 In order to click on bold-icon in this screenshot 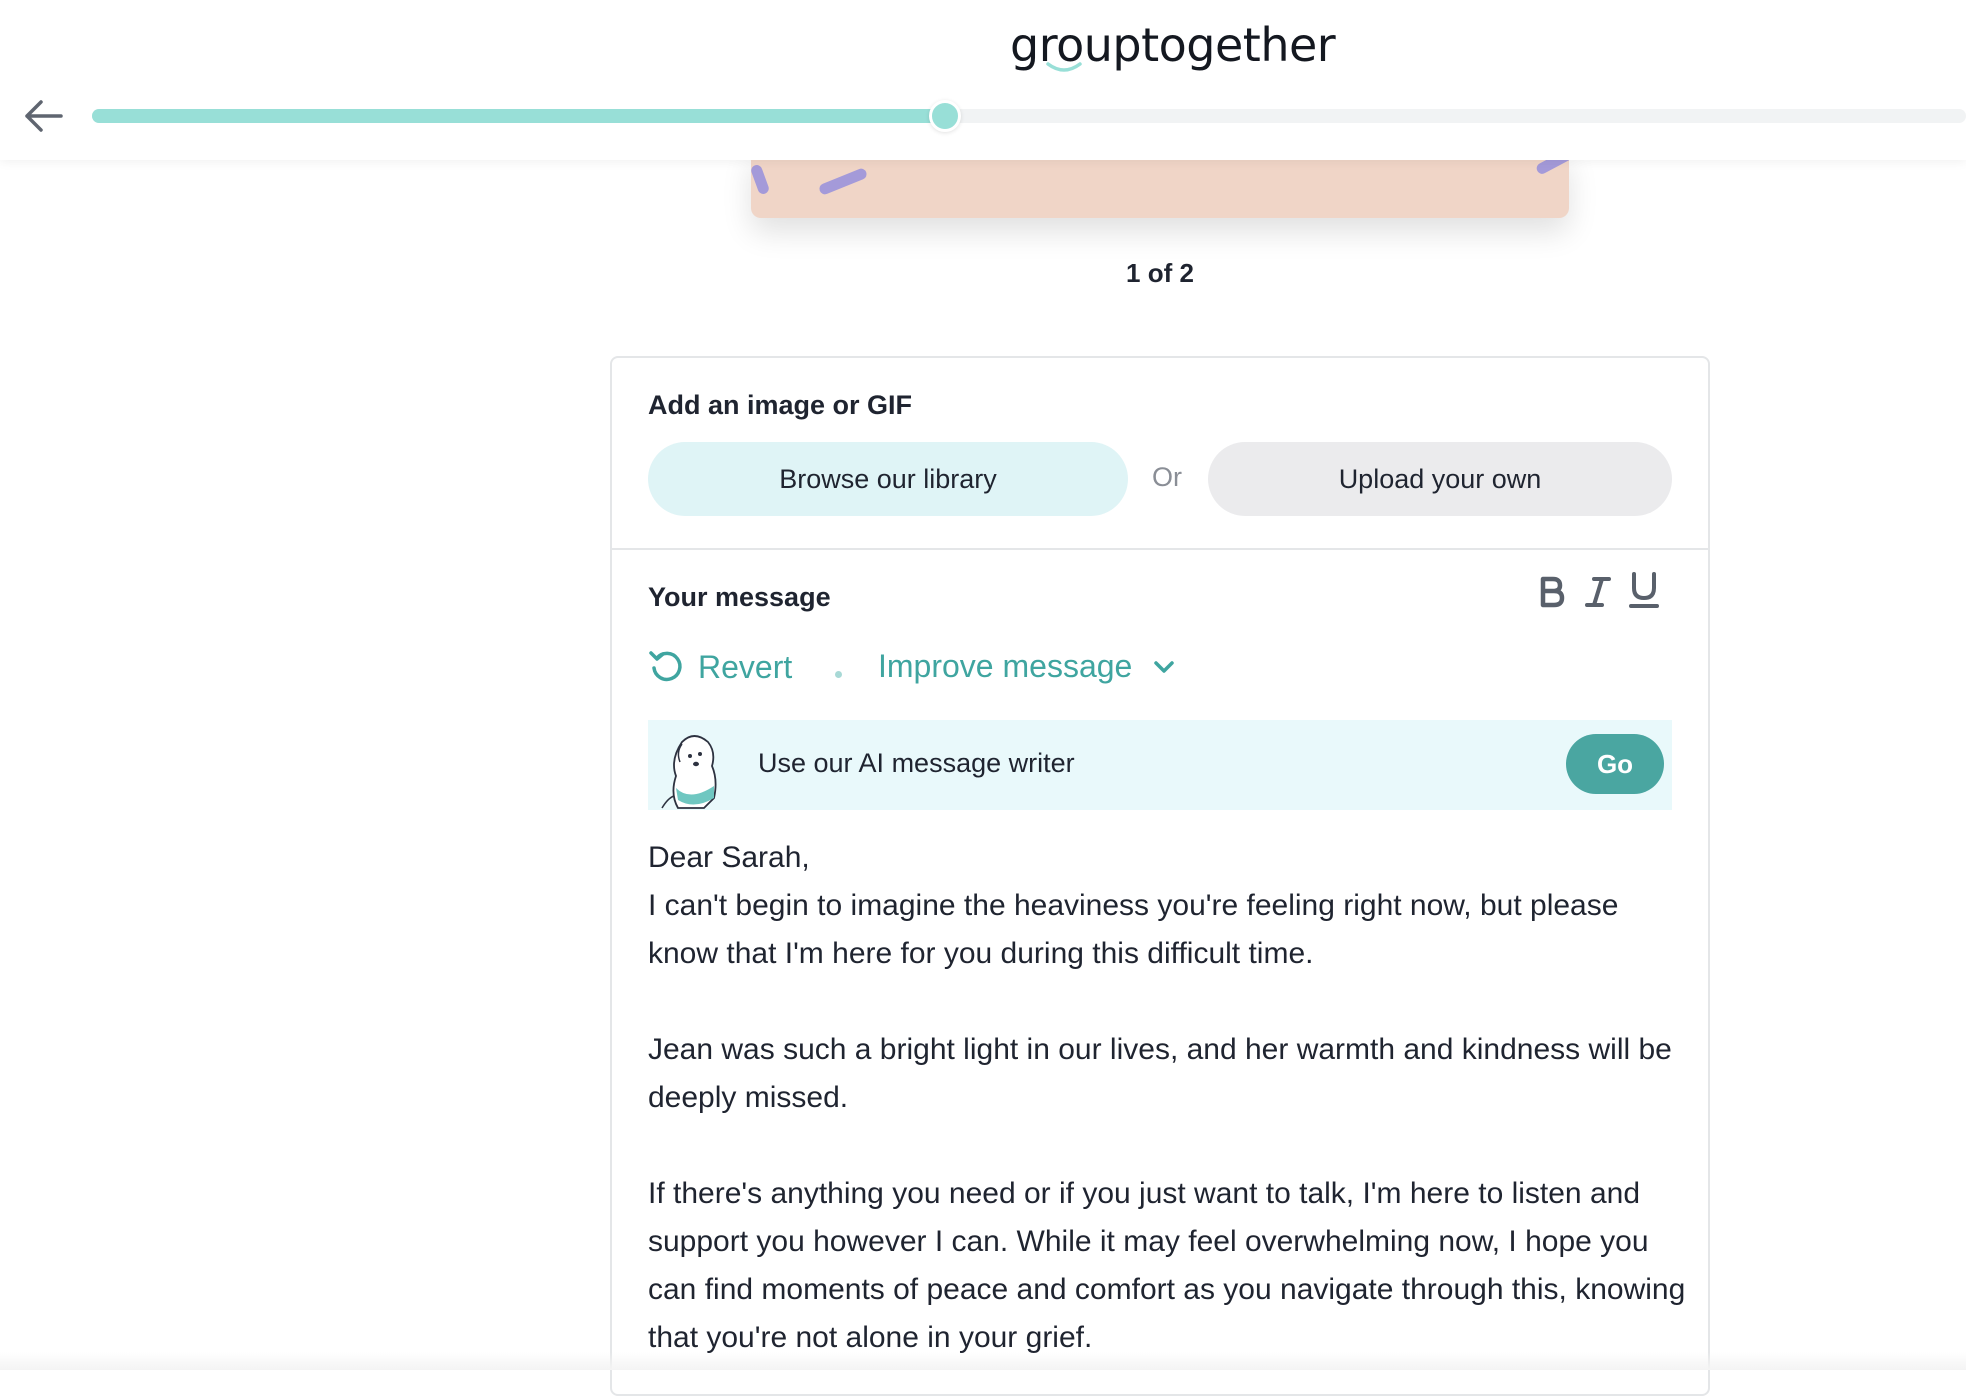, I will do `click(1552, 592)`.